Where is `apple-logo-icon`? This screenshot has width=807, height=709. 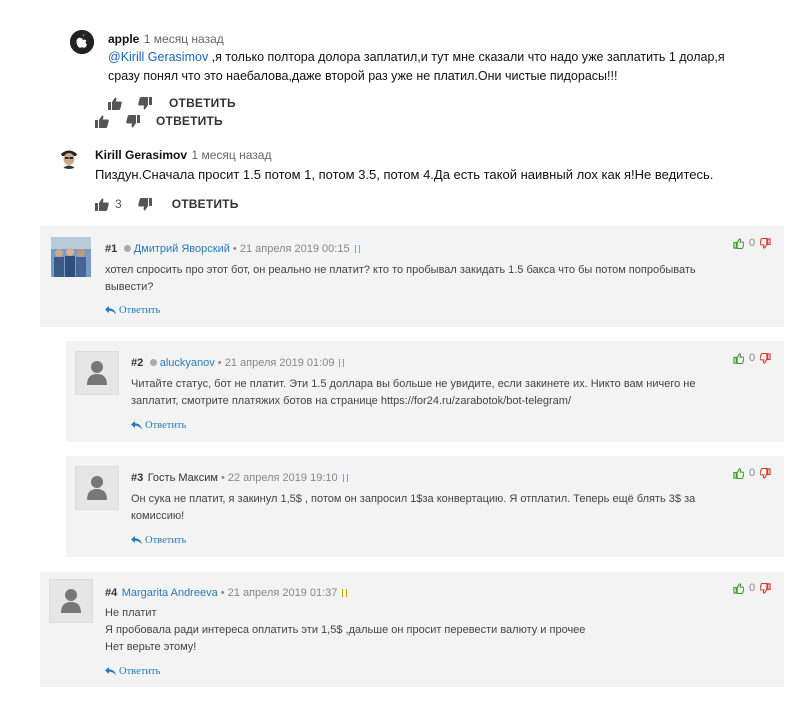 apple-logo-icon is located at coordinates (82, 42).